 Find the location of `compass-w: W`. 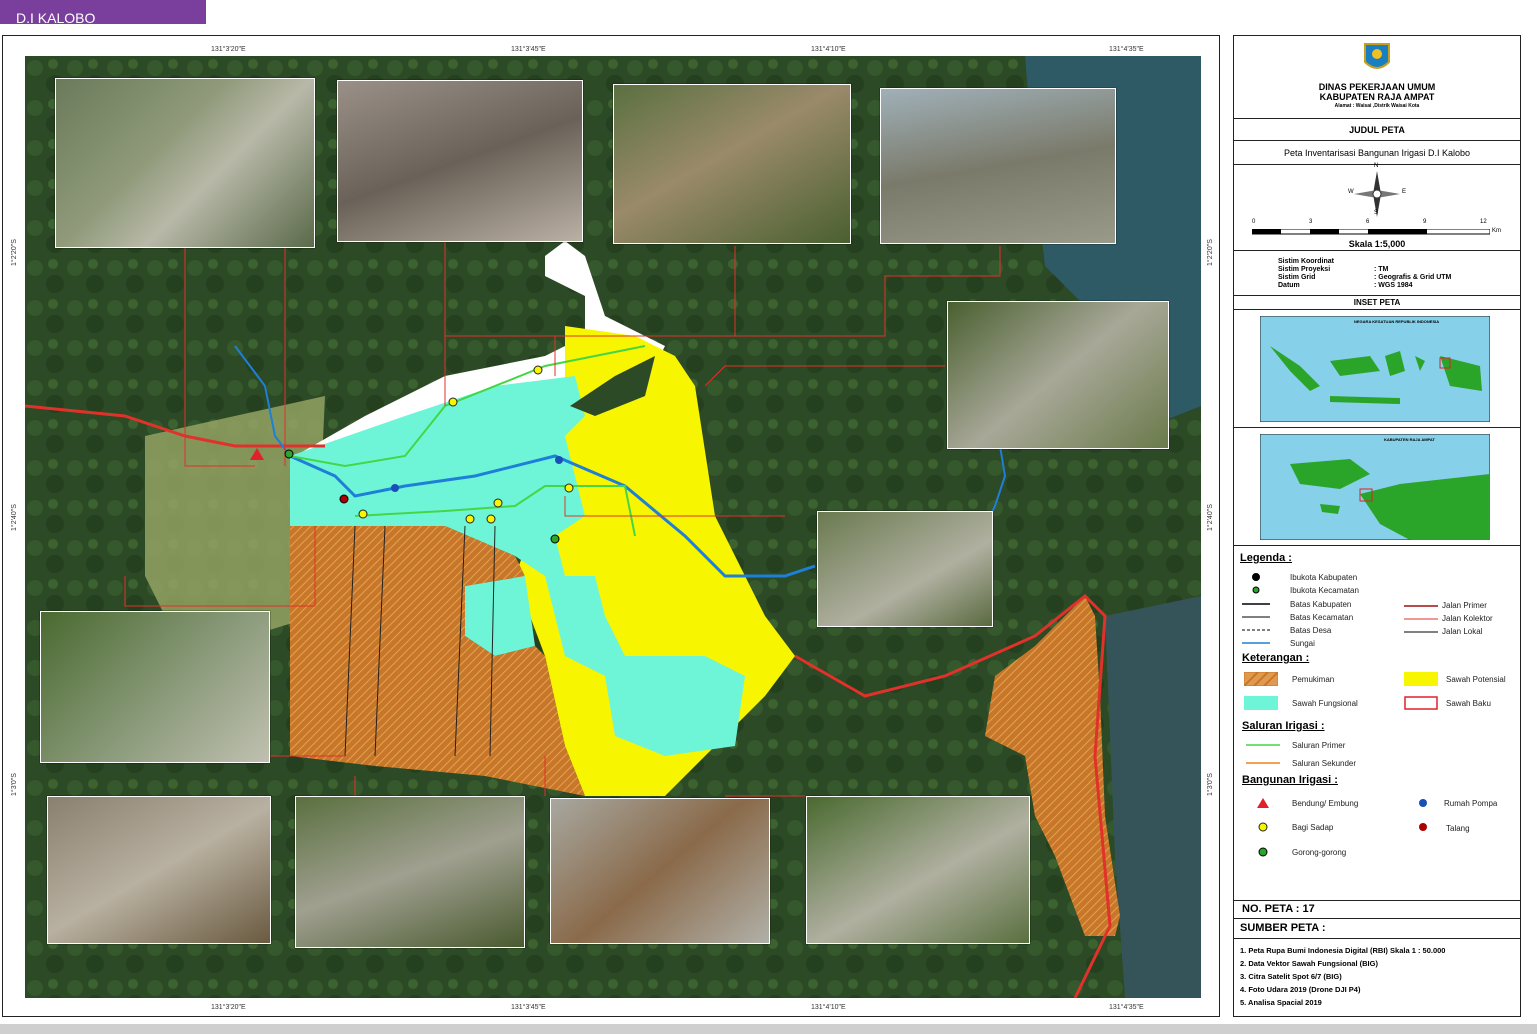

compass-w: W is located at coordinates (1351, 192).